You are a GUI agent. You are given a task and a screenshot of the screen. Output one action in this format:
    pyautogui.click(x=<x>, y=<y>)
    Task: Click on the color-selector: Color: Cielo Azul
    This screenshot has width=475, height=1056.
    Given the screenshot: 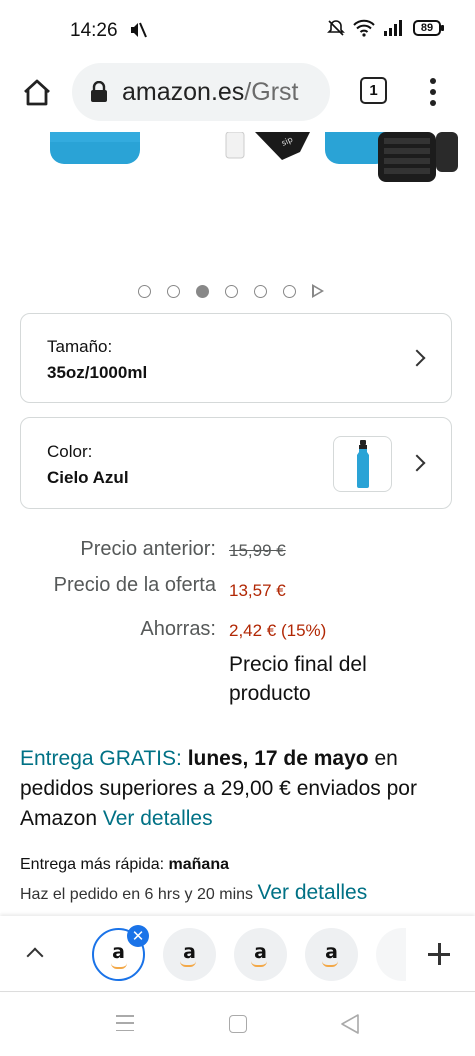 What is the action you would take?
    pyautogui.click(x=236, y=463)
    